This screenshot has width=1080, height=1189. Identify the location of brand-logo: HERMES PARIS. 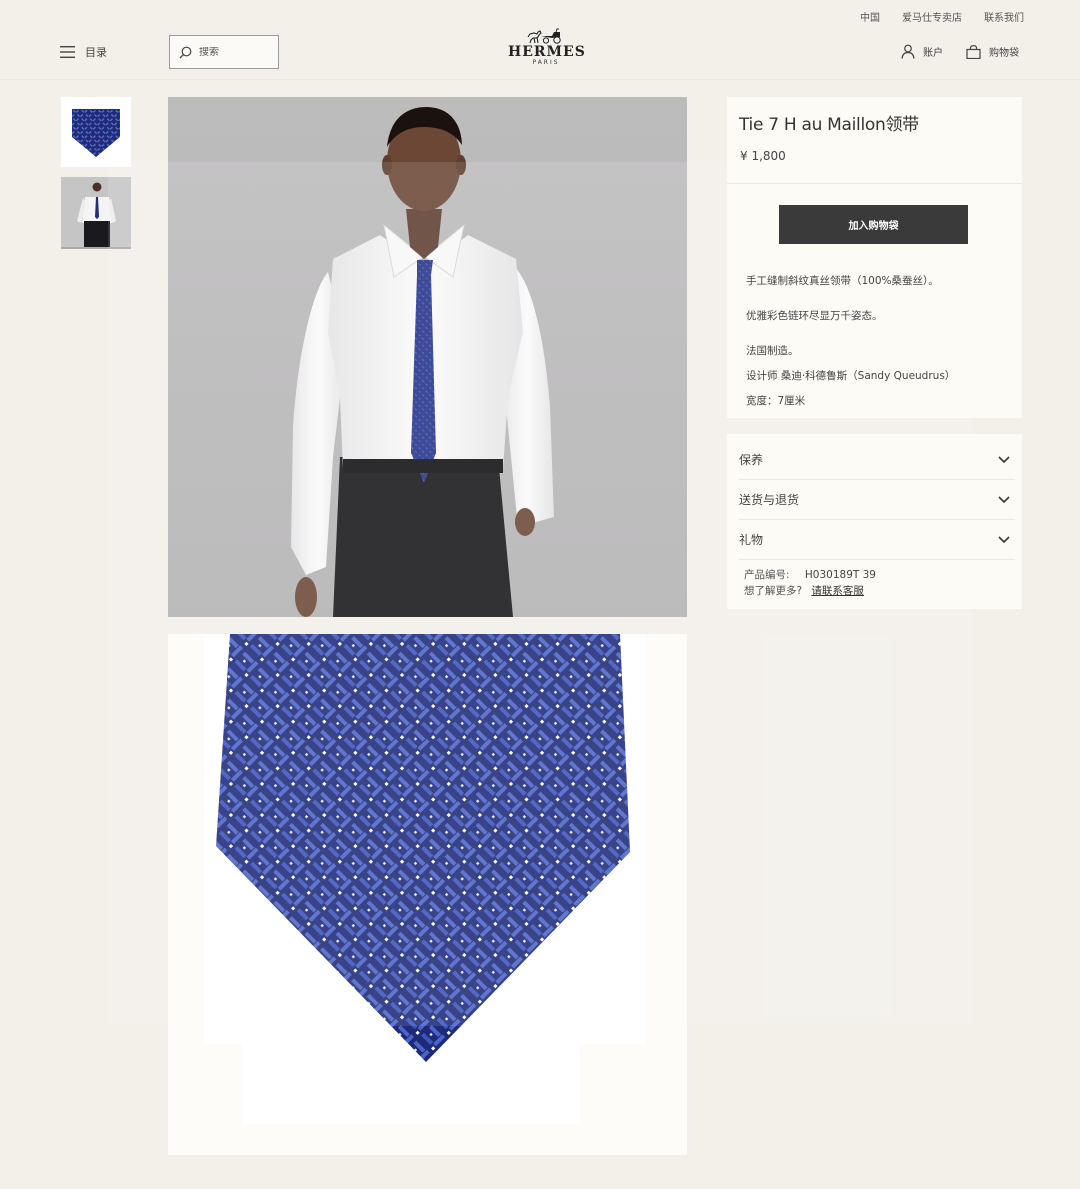
(547, 51).